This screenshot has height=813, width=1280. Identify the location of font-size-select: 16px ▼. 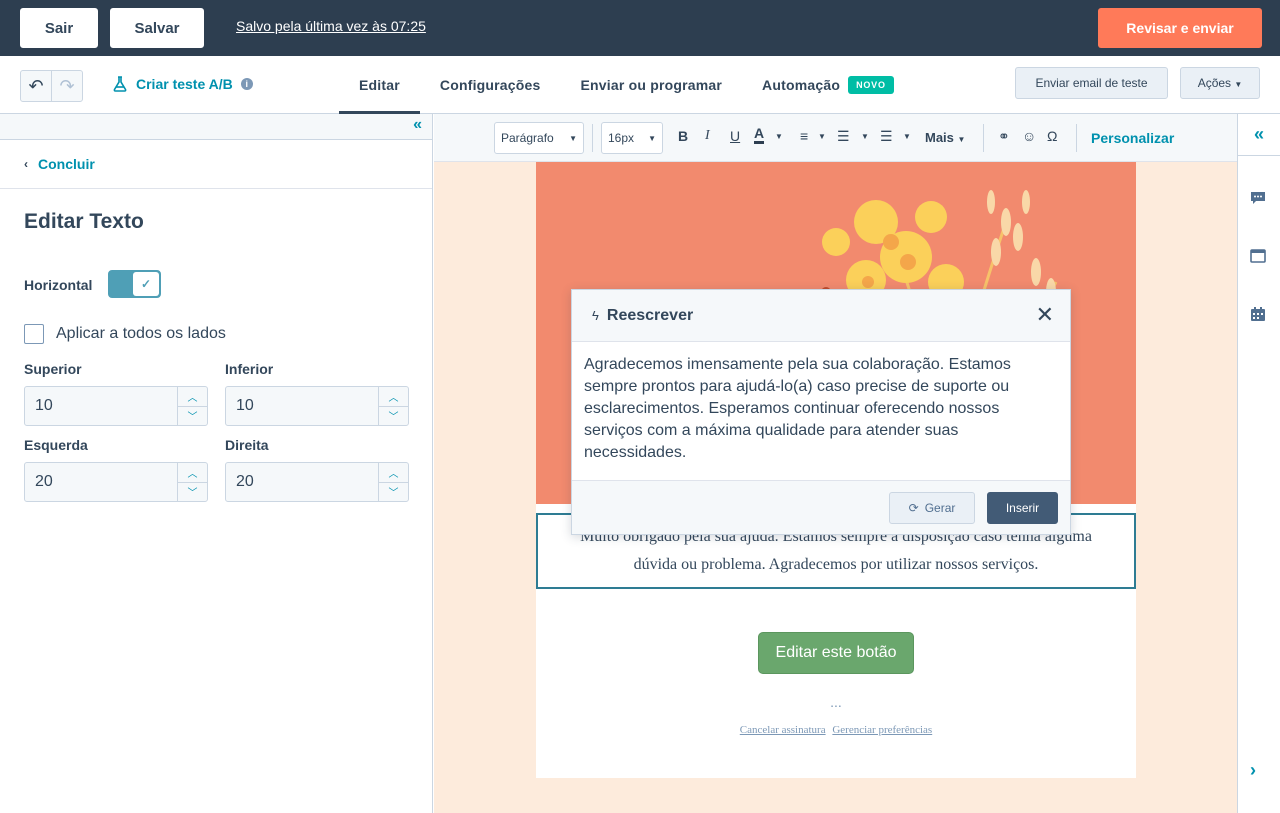
(632, 138).